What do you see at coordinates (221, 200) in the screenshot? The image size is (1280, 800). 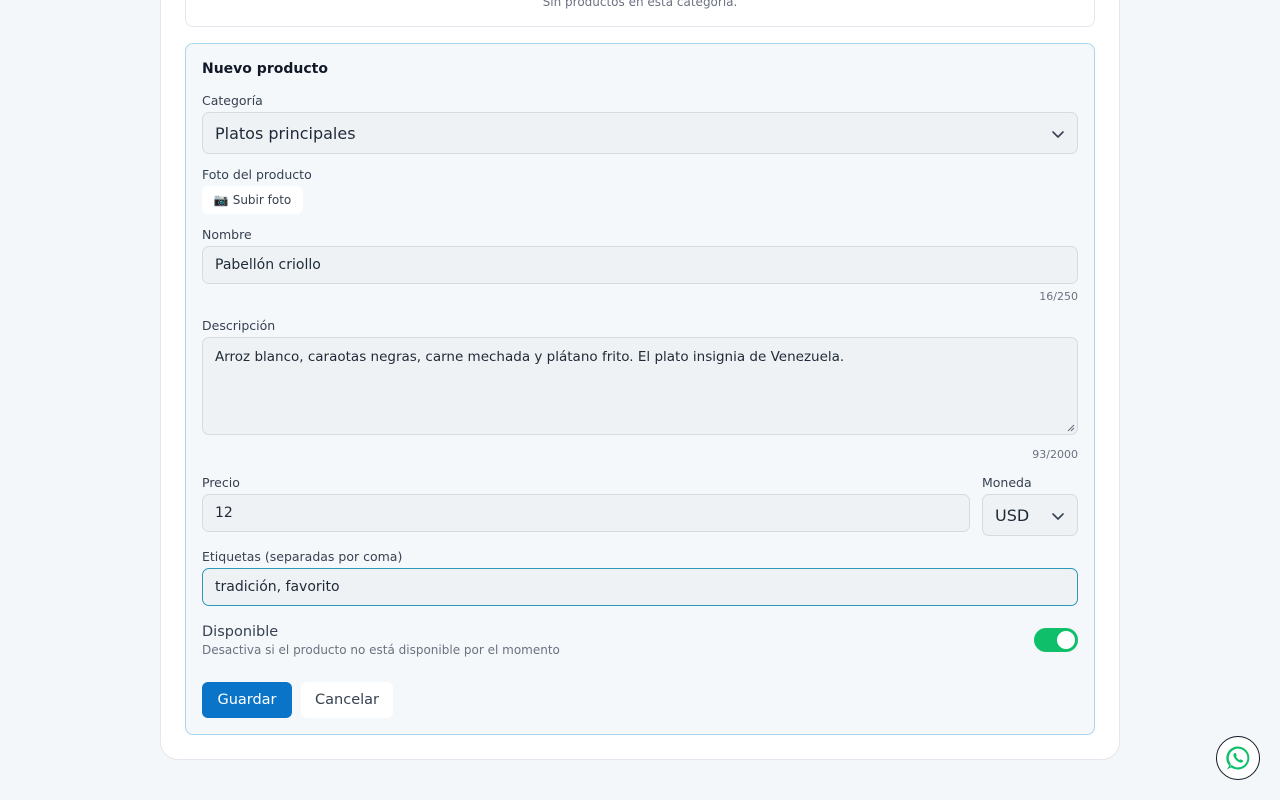 I see `camera-icon: 📷` at bounding box center [221, 200].